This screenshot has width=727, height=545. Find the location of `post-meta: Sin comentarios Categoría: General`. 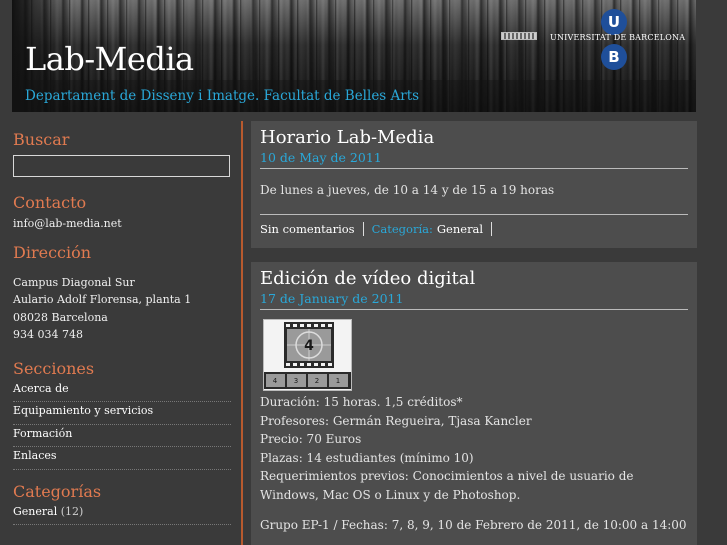

post-meta: Sin comentarios Categoría: General is located at coordinates (474, 229).